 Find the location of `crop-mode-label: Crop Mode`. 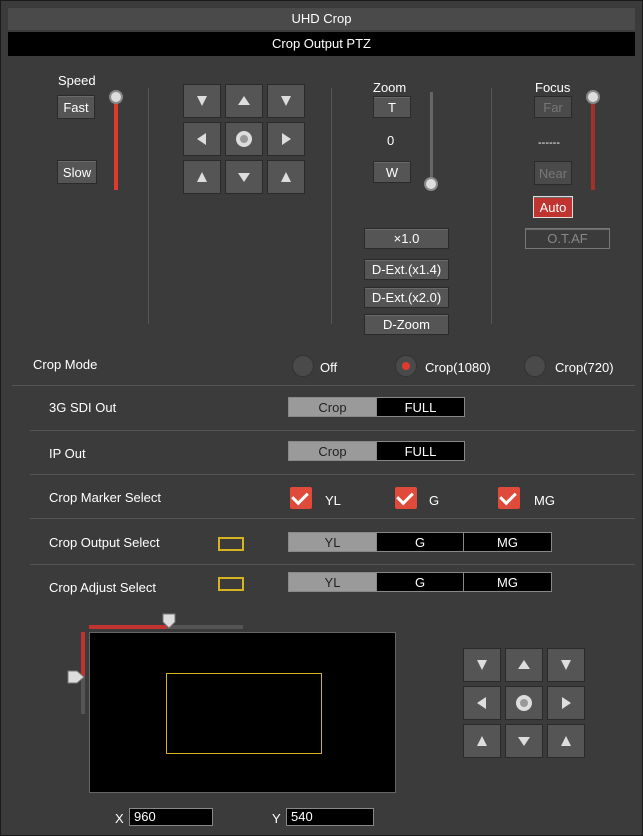

crop-mode-label: Crop Mode is located at coordinates (65, 364).